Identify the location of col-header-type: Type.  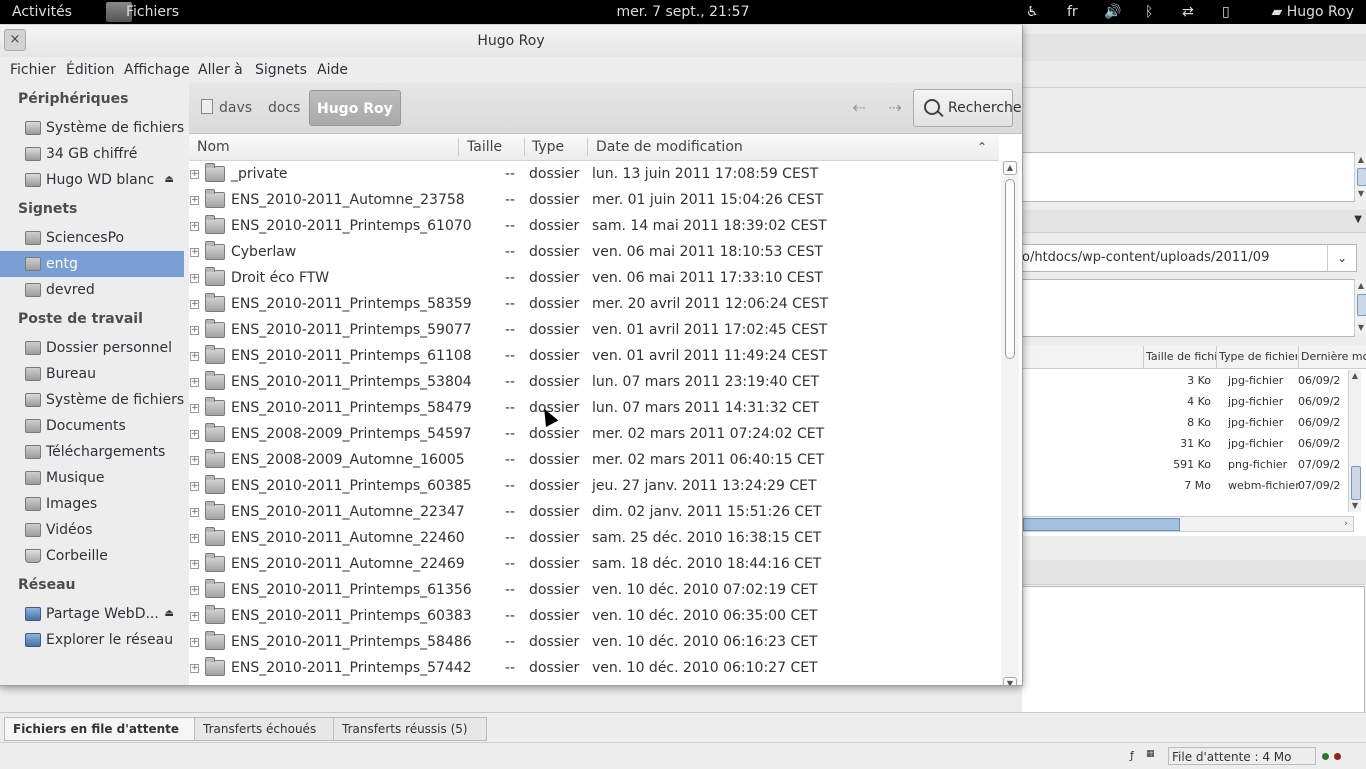
(548, 147).